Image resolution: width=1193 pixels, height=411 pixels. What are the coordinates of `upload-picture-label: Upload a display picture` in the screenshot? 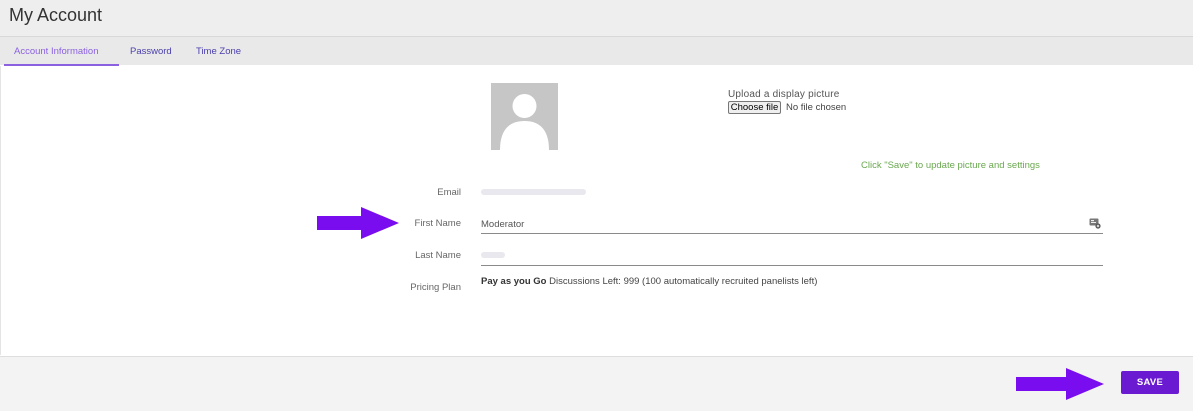 It's located at (784, 94).